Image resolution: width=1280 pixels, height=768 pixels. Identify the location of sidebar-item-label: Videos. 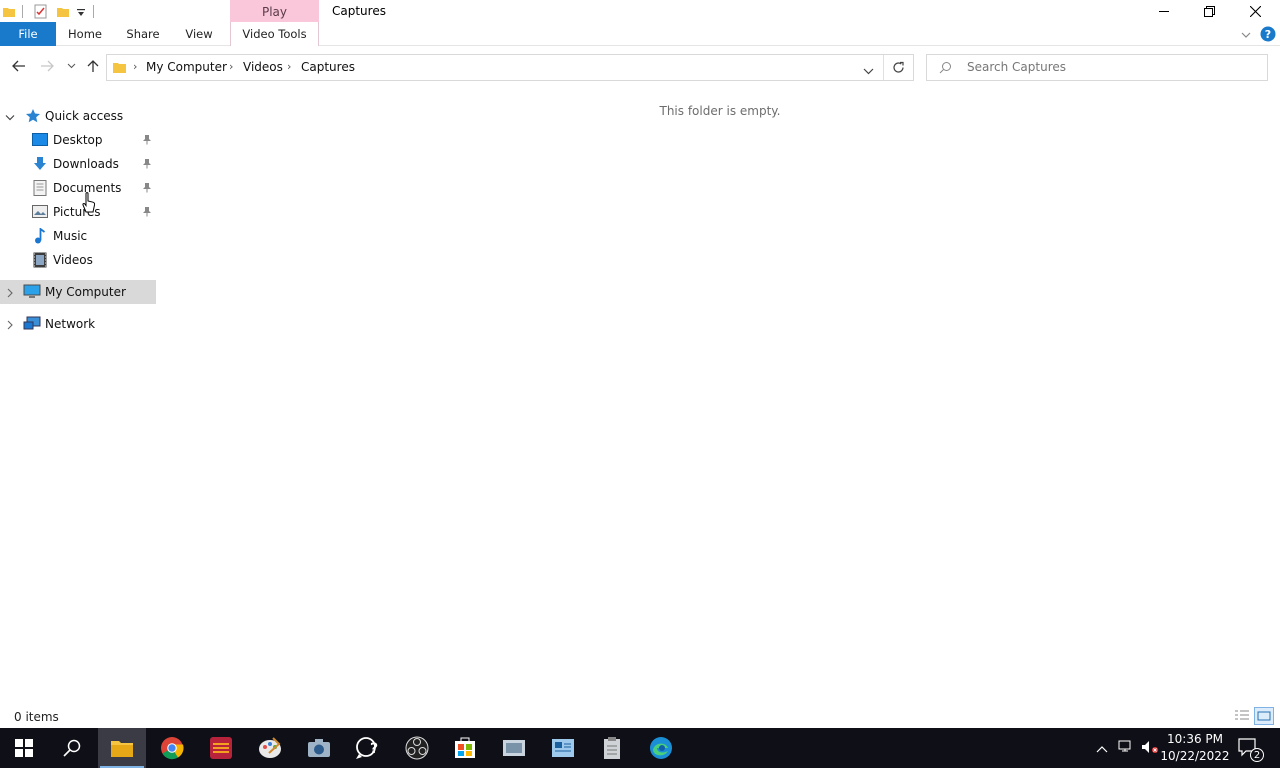
(73, 260).